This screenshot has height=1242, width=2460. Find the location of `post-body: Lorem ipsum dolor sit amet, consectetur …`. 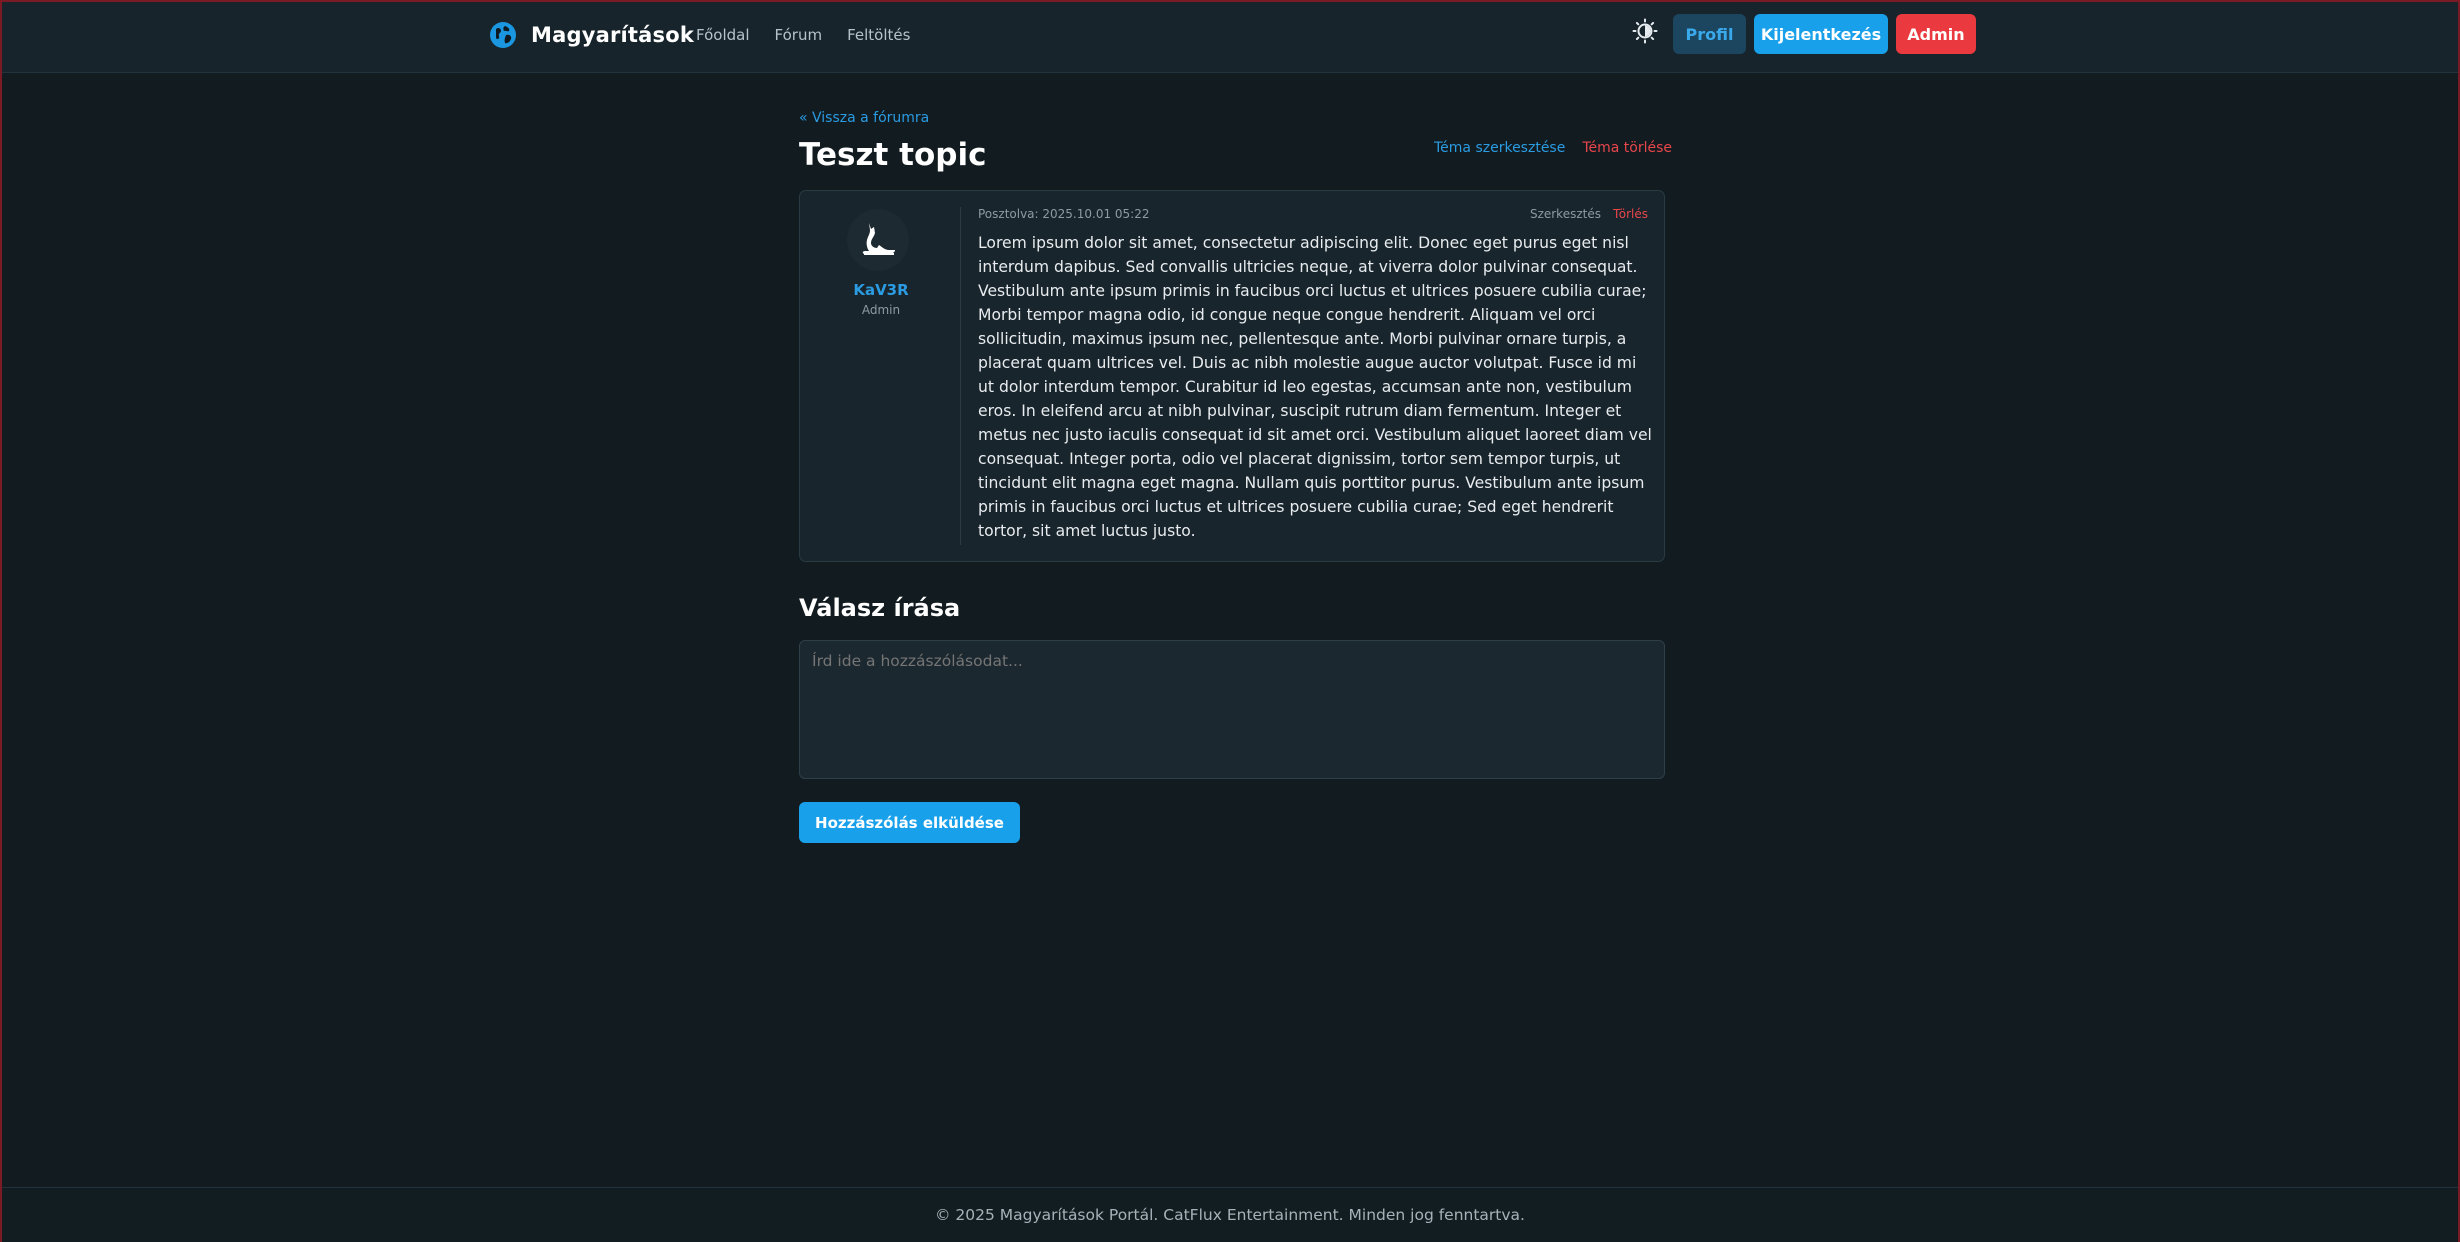

post-body: Lorem ipsum dolor sit amet, consectetur … is located at coordinates (1315, 387).